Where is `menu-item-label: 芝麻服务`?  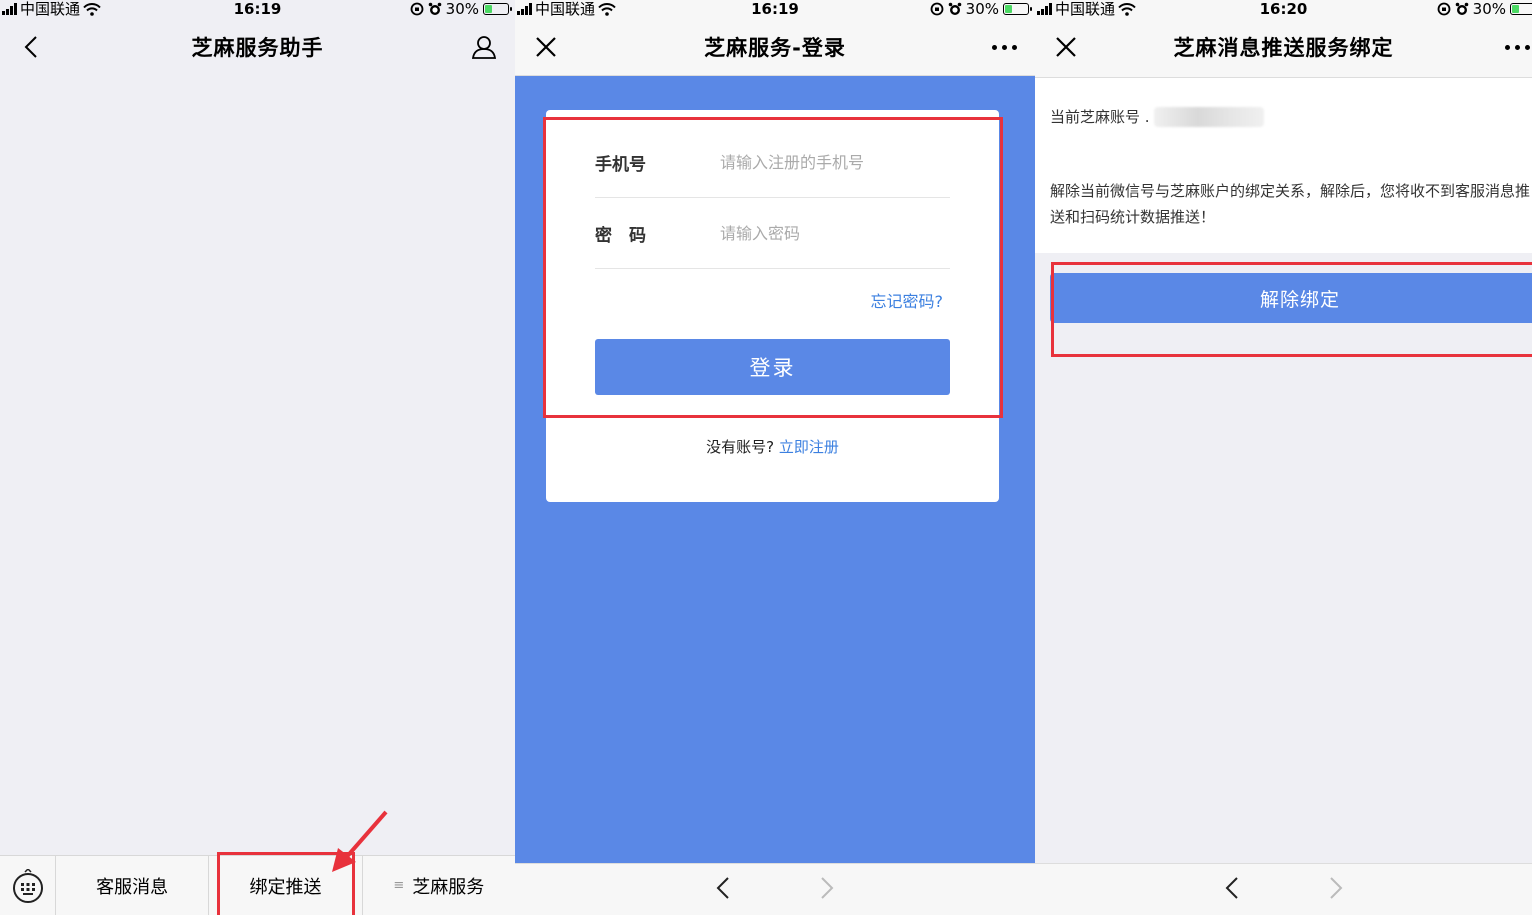 menu-item-label: 芝麻服务 is located at coordinates (448, 887).